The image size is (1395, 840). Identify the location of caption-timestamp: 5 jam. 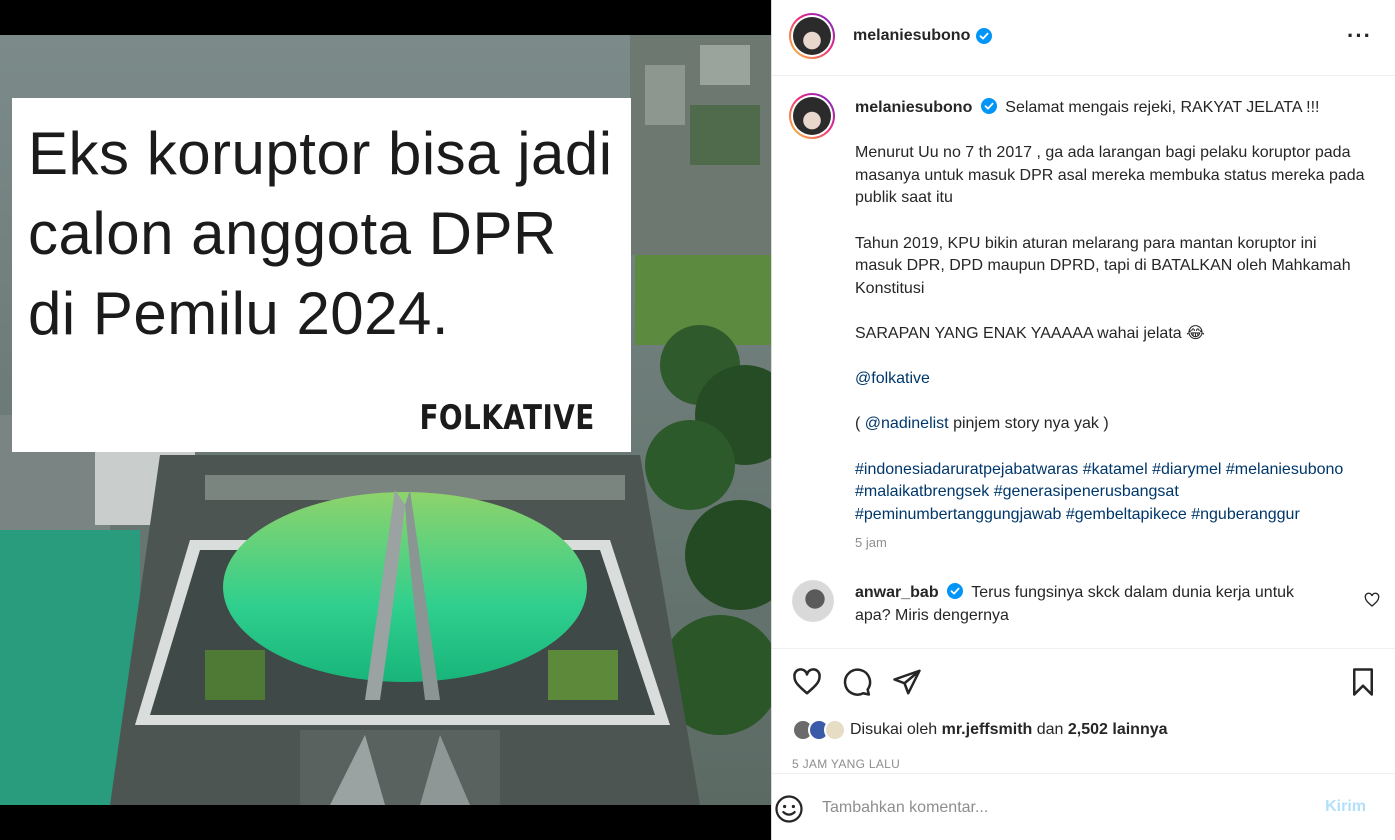
(1110, 543).